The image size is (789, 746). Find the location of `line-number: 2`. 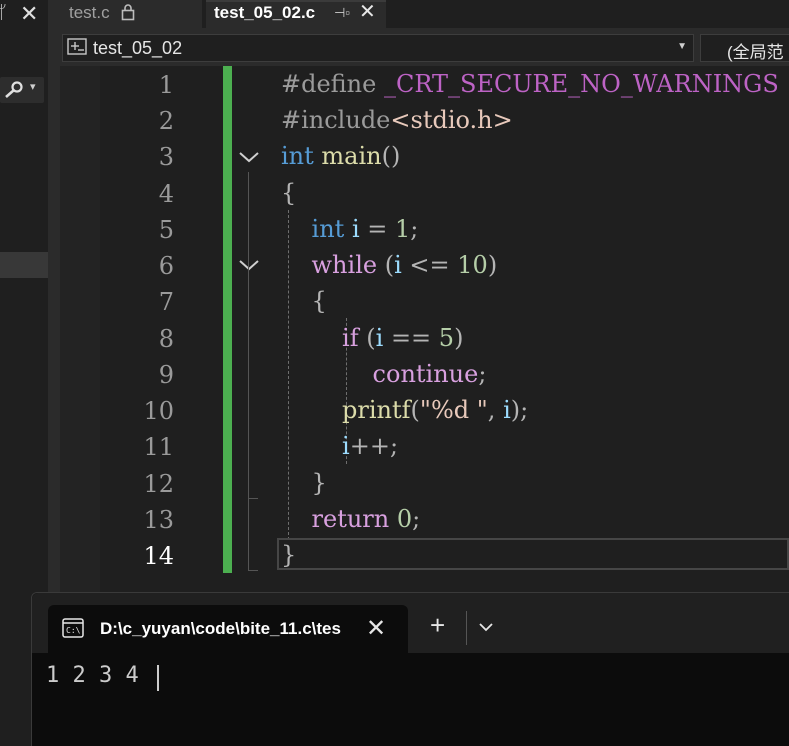

line-number: 2 is located at coordinates (166, 121).